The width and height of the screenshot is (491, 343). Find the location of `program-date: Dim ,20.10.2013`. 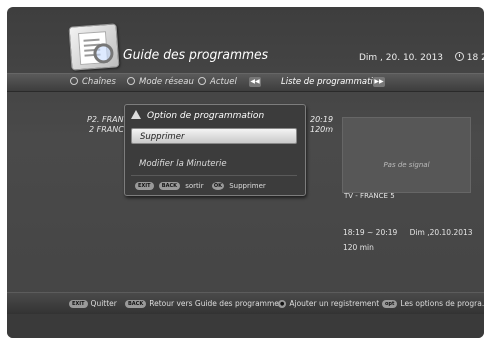

program-date: Dim ,20.10.2013 is located at coordinates (441, 232).